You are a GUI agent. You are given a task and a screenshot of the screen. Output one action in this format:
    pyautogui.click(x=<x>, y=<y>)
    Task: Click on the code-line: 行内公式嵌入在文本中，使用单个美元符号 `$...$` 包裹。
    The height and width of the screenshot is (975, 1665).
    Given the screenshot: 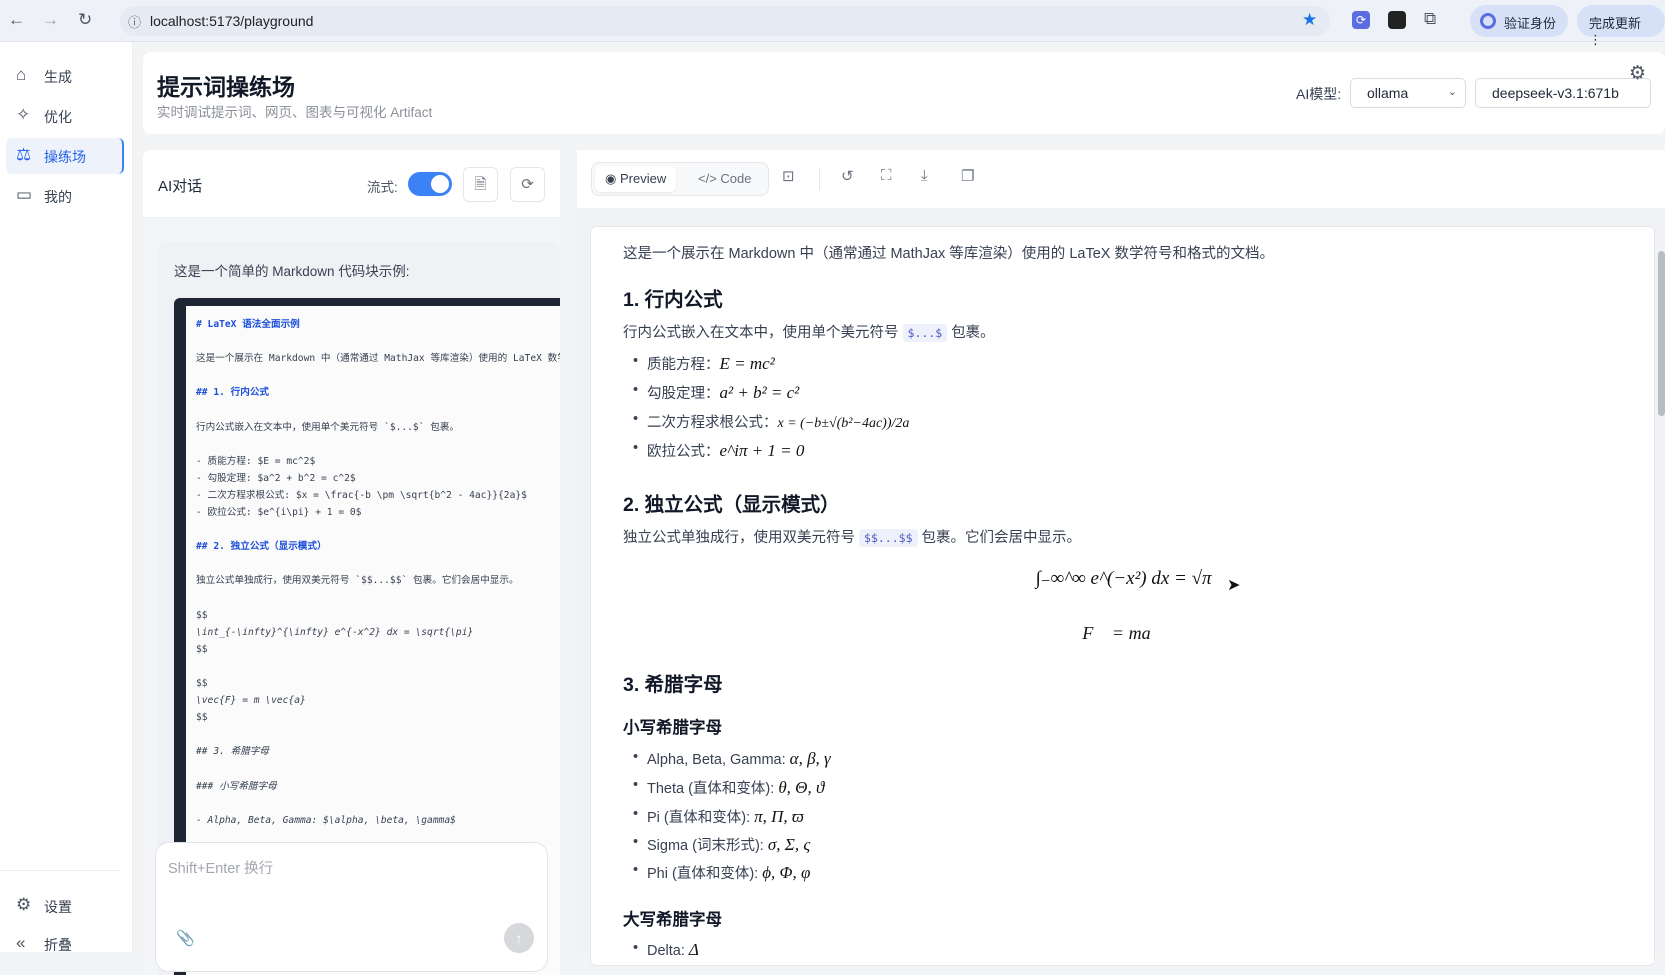 What is the action you would take?
    pyautogui.click(x=328, y=427)
    